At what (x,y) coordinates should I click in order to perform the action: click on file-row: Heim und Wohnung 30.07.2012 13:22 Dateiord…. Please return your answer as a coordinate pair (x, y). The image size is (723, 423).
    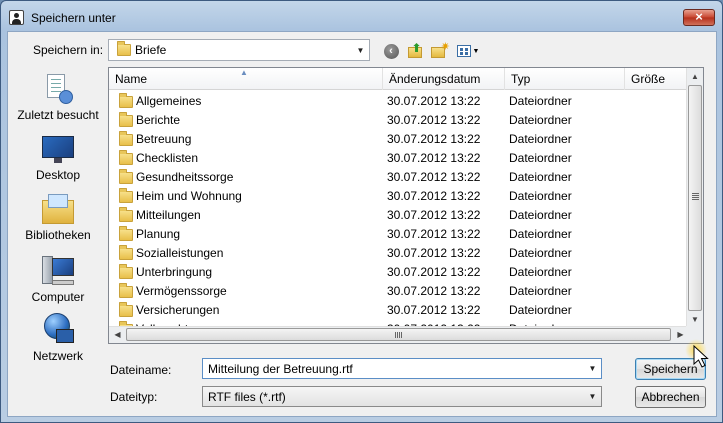
    Looking at the image, I should click on (399, 195).